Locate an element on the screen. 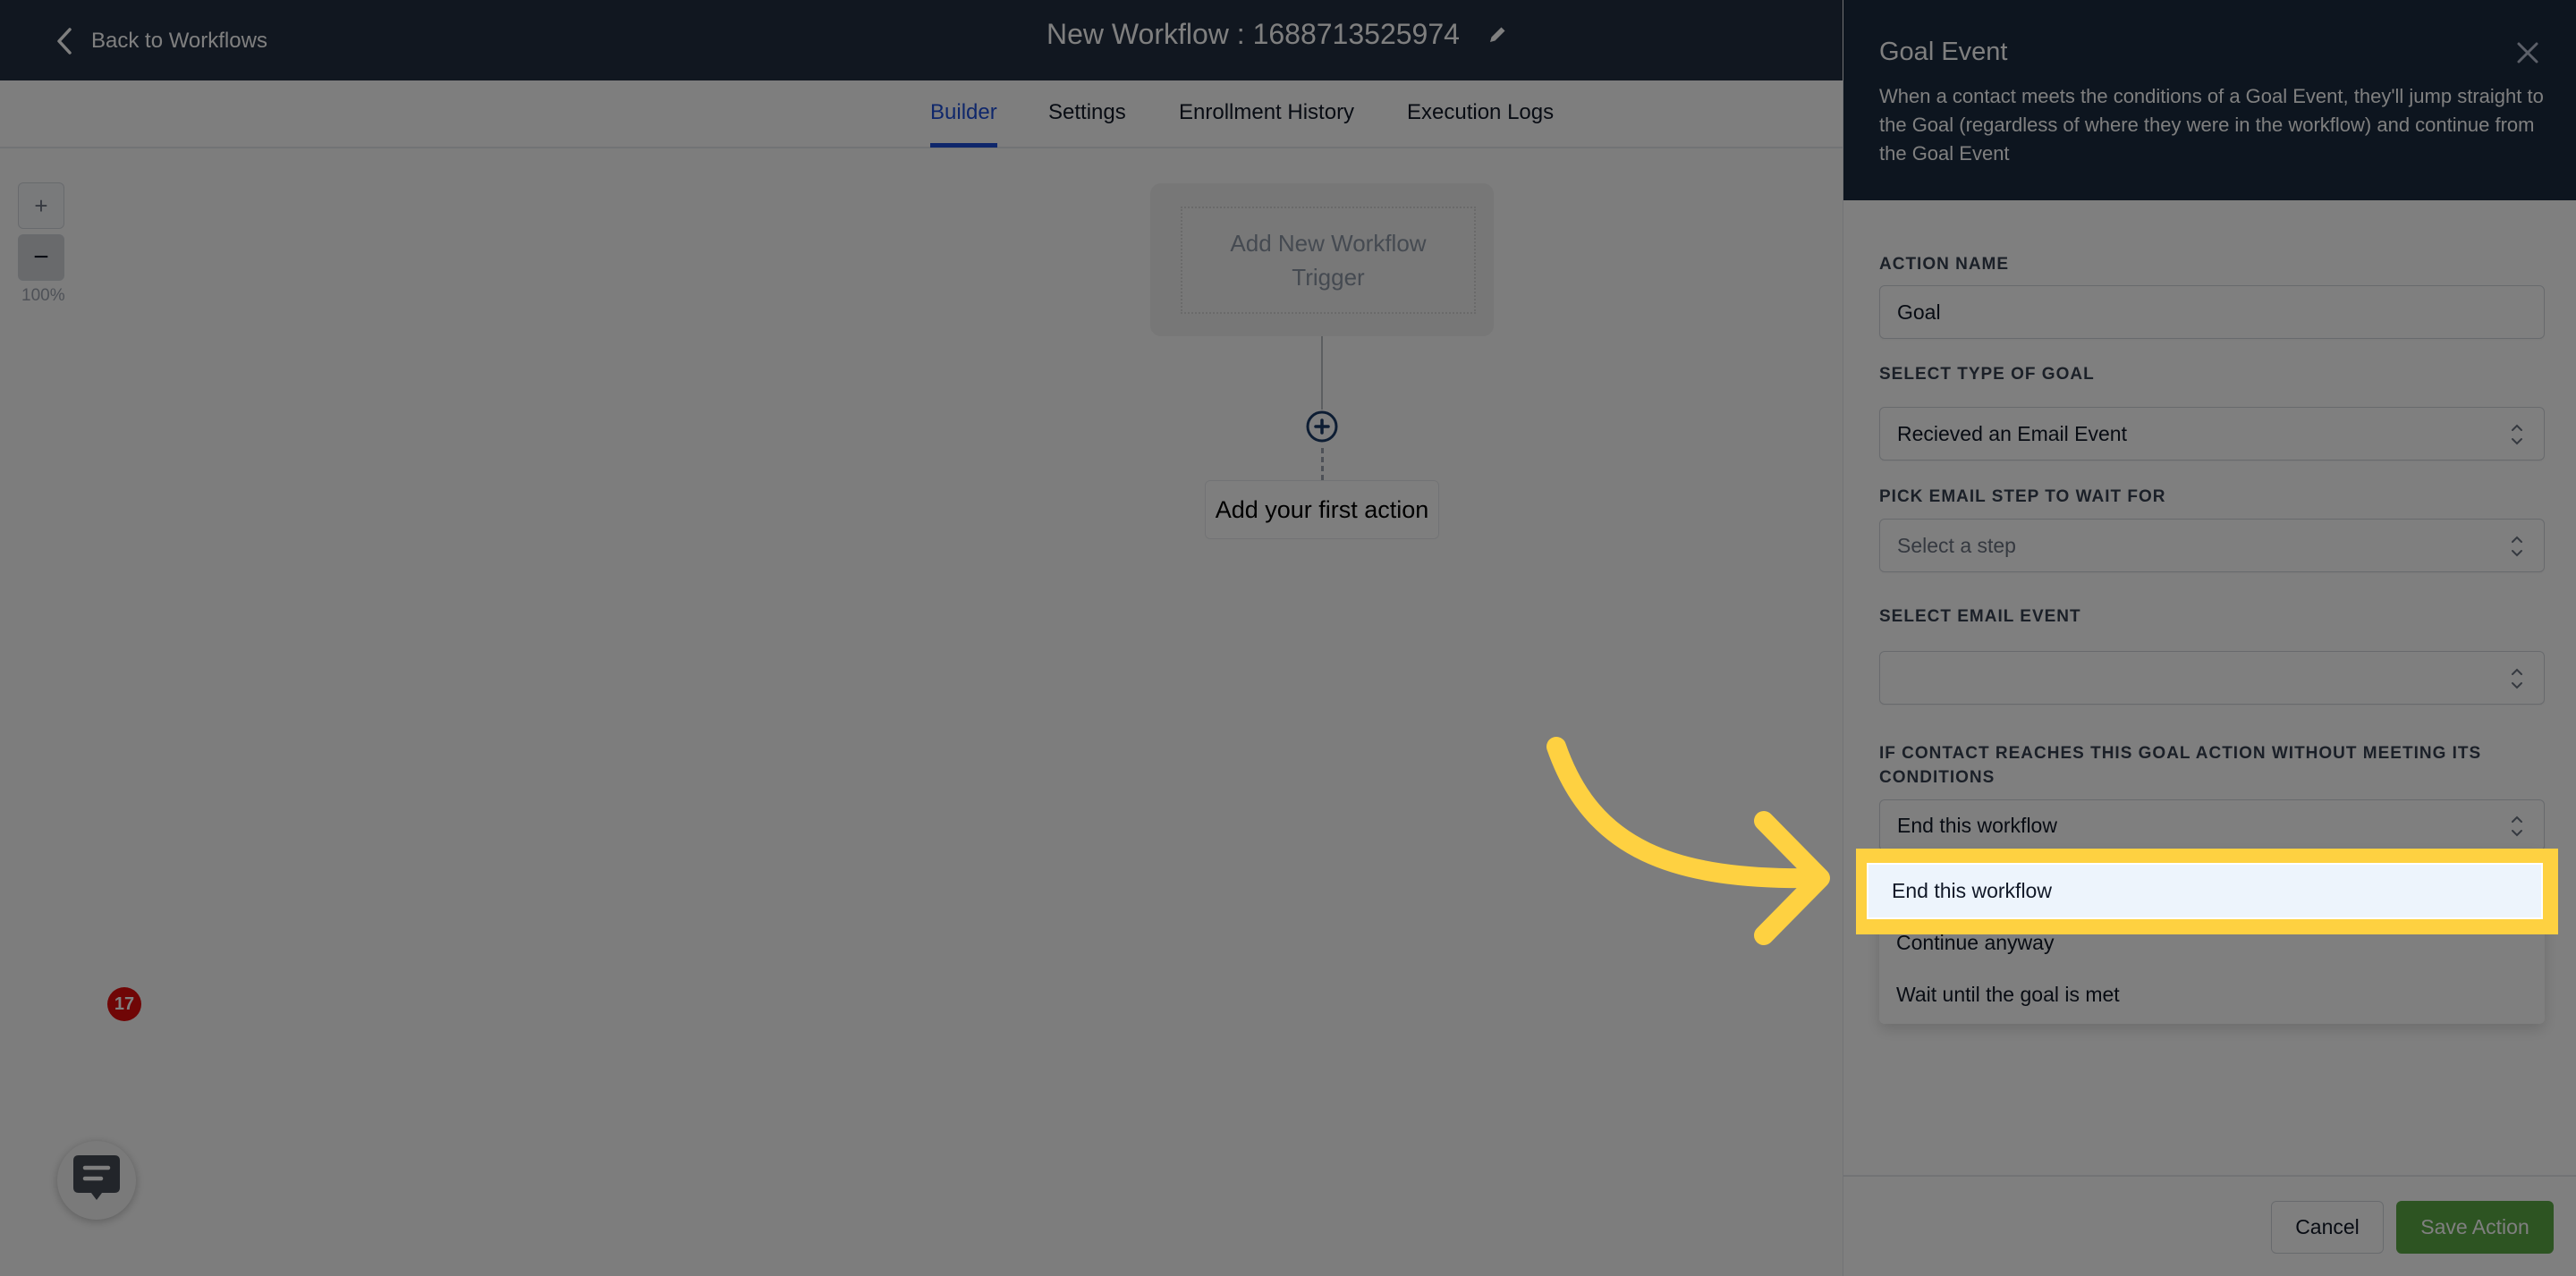 The width and height of the screenshot is (2576, 1276). goal-type-select: Recieved an Email Event is located at coordinates (2212, 434).